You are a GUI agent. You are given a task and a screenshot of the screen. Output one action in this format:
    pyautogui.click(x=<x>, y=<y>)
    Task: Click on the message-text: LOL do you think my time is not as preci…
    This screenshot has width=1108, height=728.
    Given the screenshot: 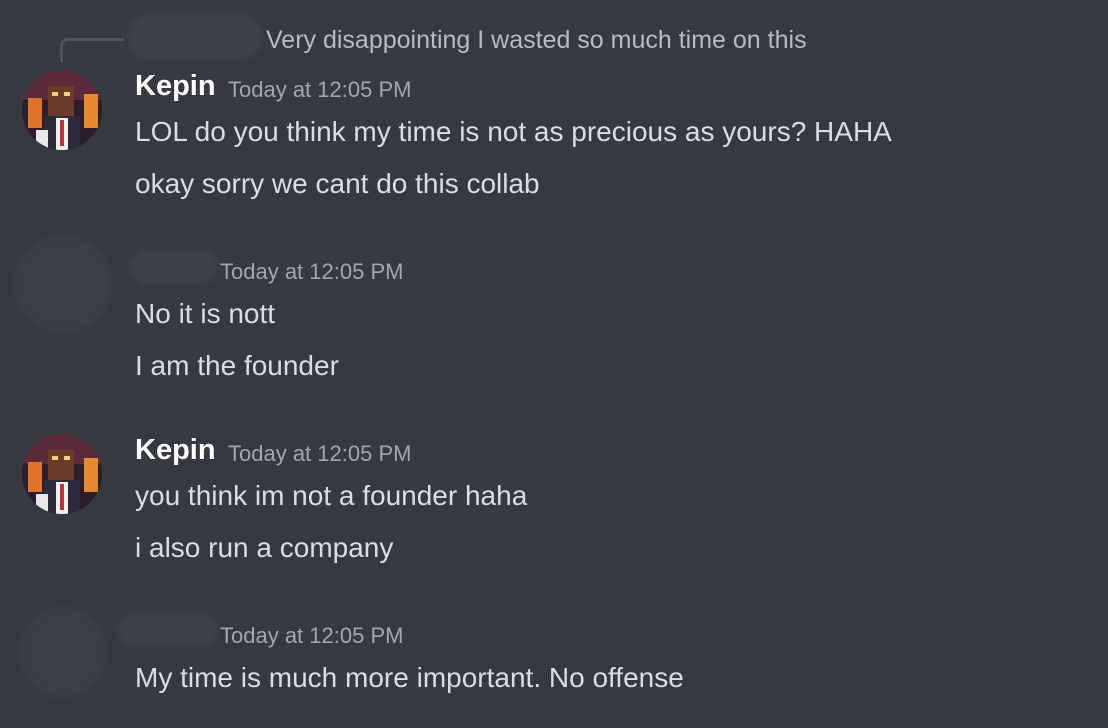 What is the action you would take?
    pyautogui.click(x=513, y=131)
    